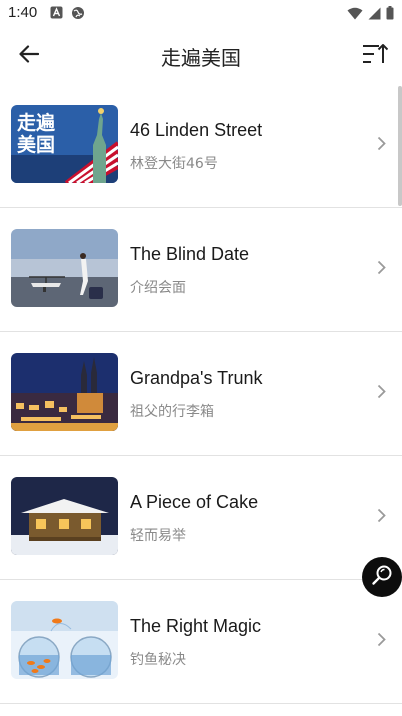 The width and height of the screenshot is (402, 716). What do you see at coordinates (64, 144) in the screenshot?
I see `lesson-thumbnail: 走遍 美国` at bounding box center [64, 144].